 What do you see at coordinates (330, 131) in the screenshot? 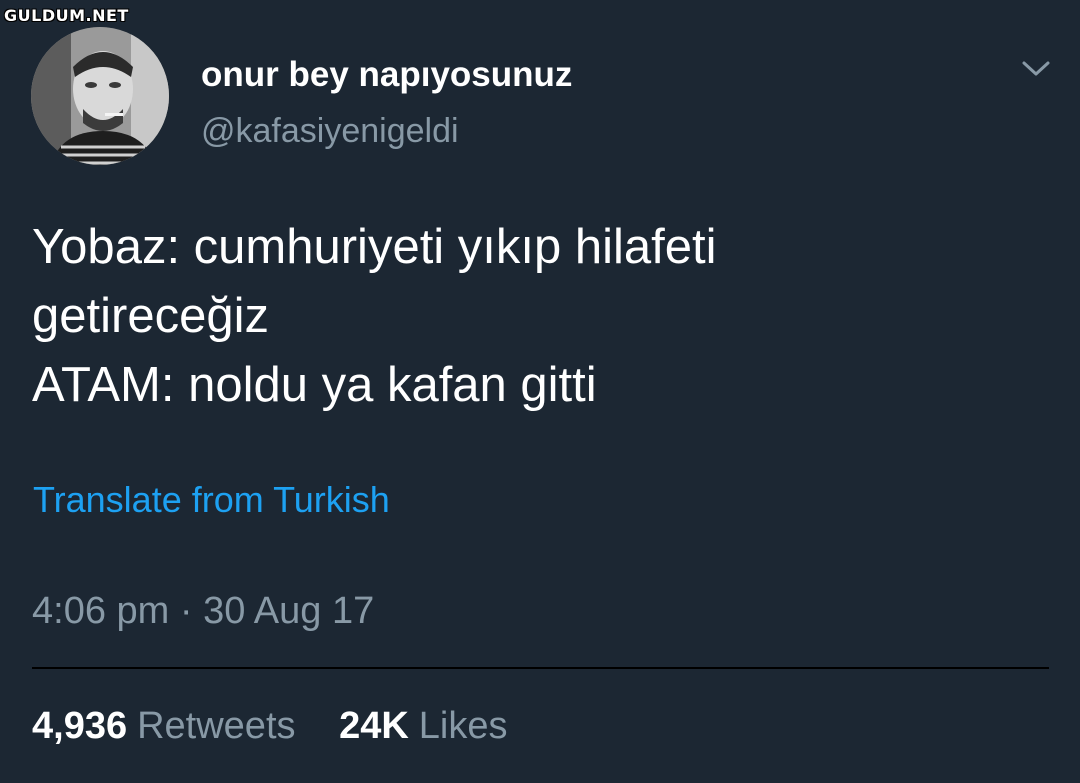
I see `user-handle: @kafasiyenigeldi` at bounding box center [330, 131].